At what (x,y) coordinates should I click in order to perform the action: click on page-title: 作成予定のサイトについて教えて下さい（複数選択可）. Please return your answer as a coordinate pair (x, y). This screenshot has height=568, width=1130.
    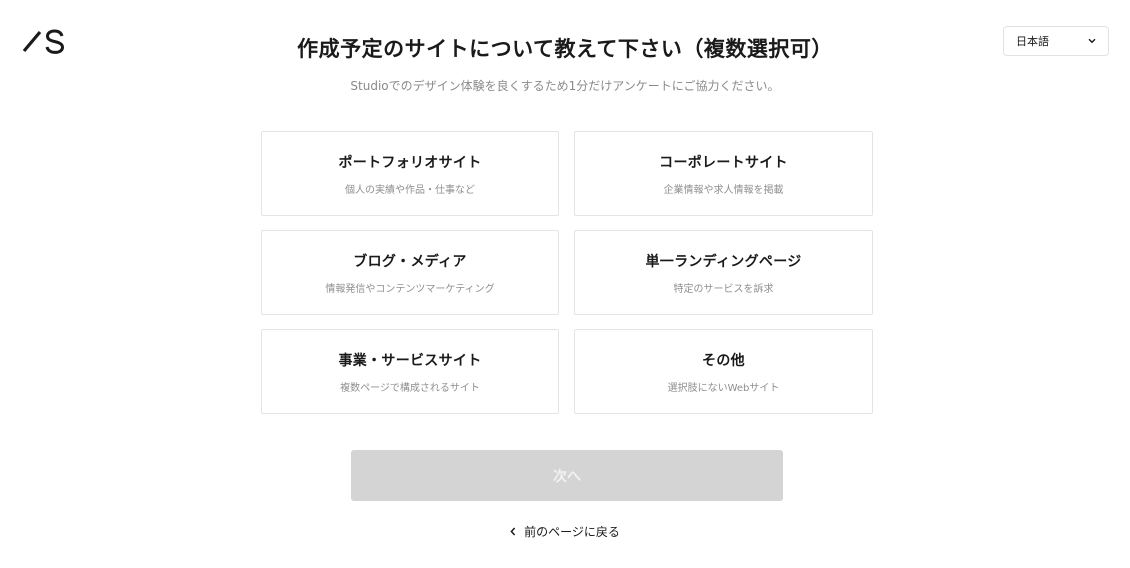
    Looking at the image, I should click on (565, 49).